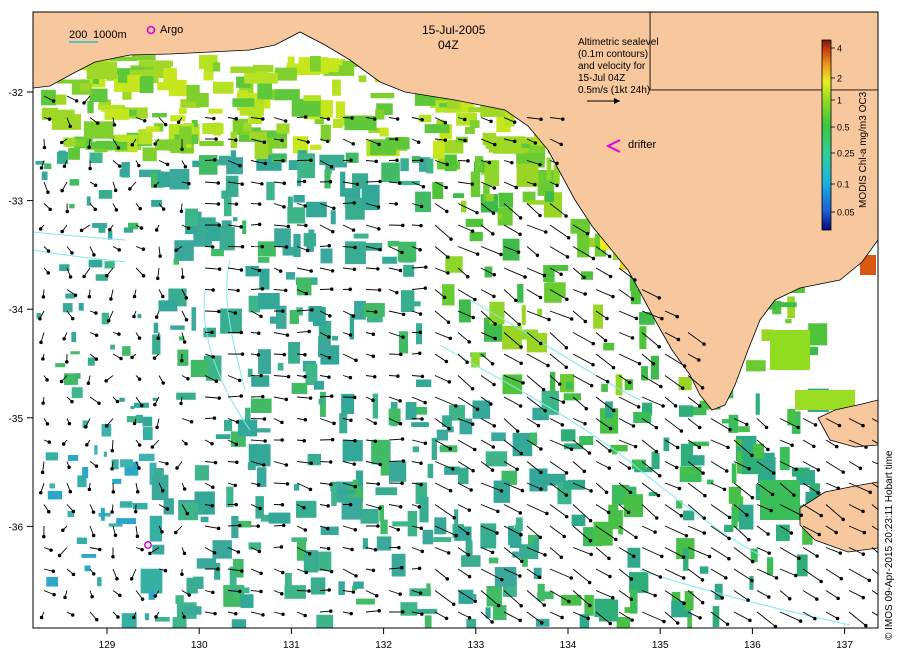 The height and width of the screenshot is (660, 900). Describe the element at coordinates (78, 35) in the screenshot. I see `scale-bar-label: 200` at that location.